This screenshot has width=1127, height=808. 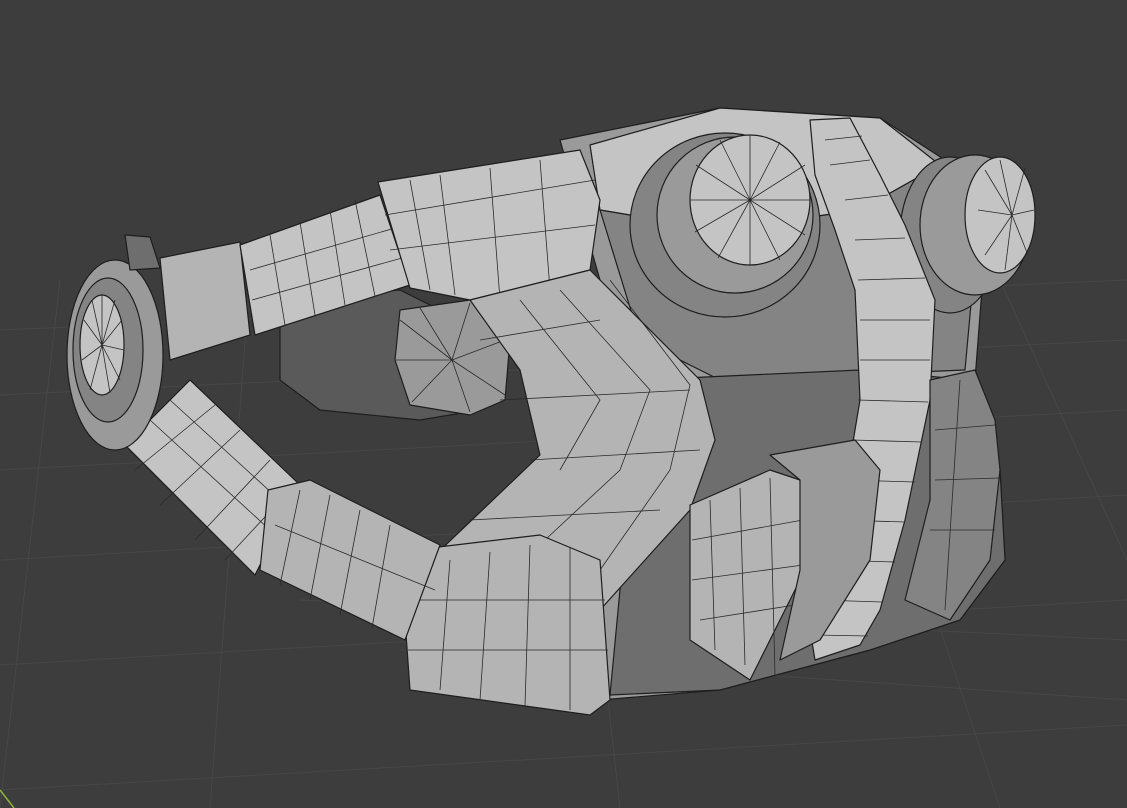 I want to click on x-axis-line, so click(x=7, y=798).